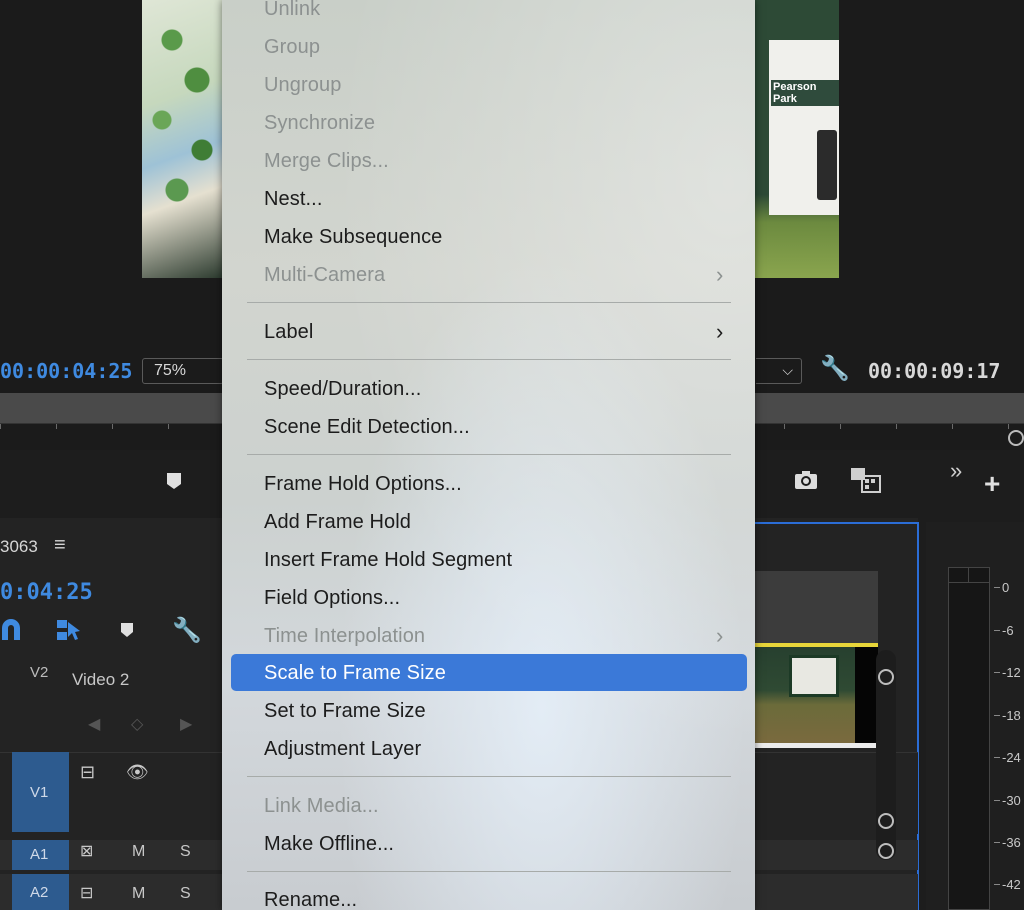 This screenshot has height=910, width=1024. Describe the element at coordinates (324, 275) in the screenshot. I see `menu-item-multi-camera: Multi-Camera` at that location.